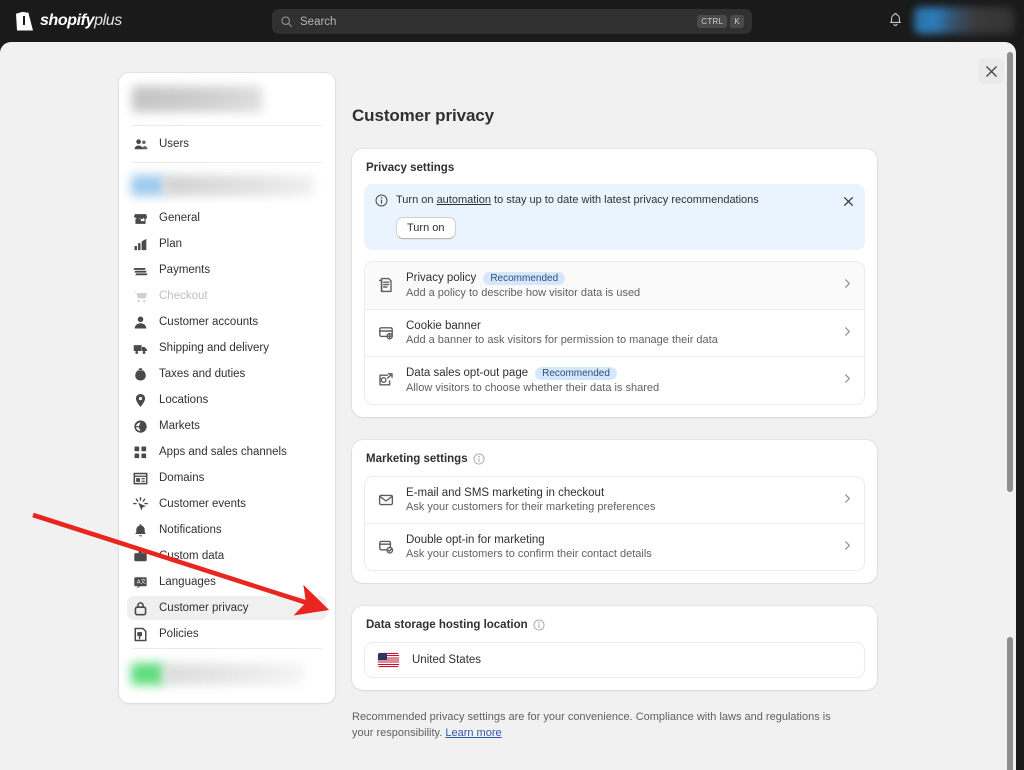 The image size is (1024, 770). What do you see at coordinates (618, 278) in the screenshot?
I see `settings-row-head: Privacy policy Recommended` at bounding box center [618, 278].